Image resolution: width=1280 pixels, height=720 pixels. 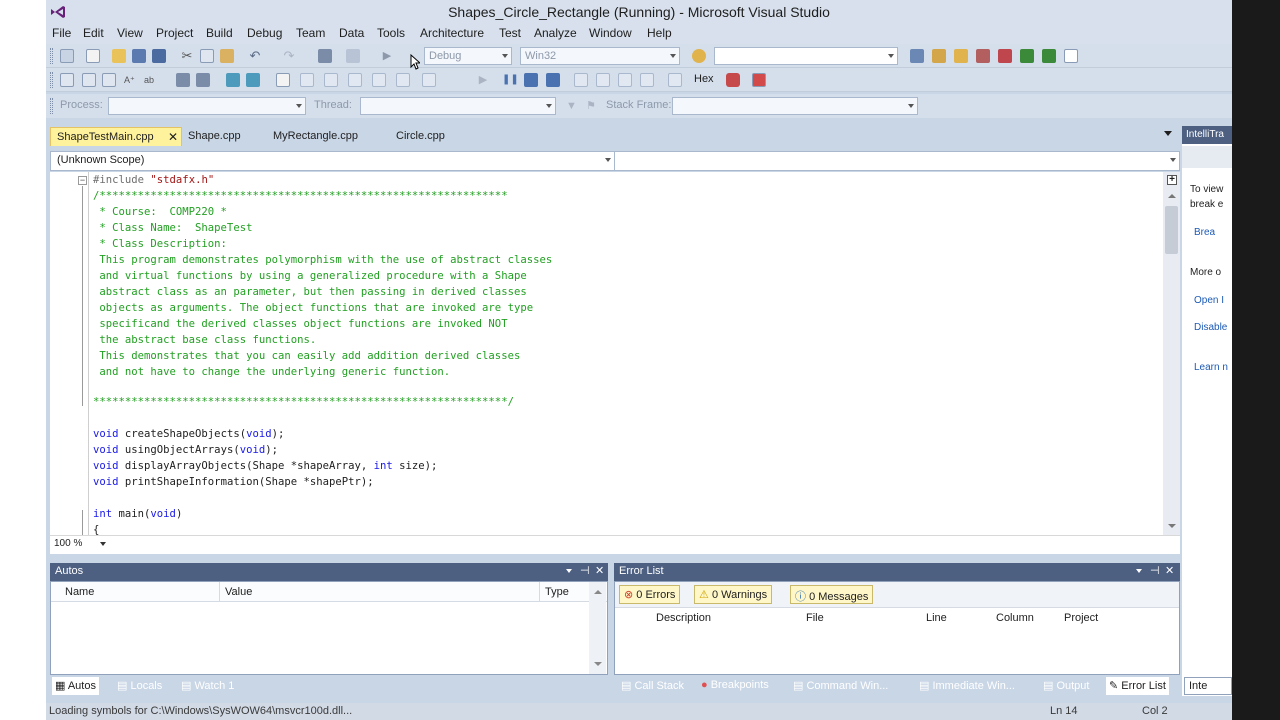 I want to click on find-in-files-icon, so click(x=699, y=56).